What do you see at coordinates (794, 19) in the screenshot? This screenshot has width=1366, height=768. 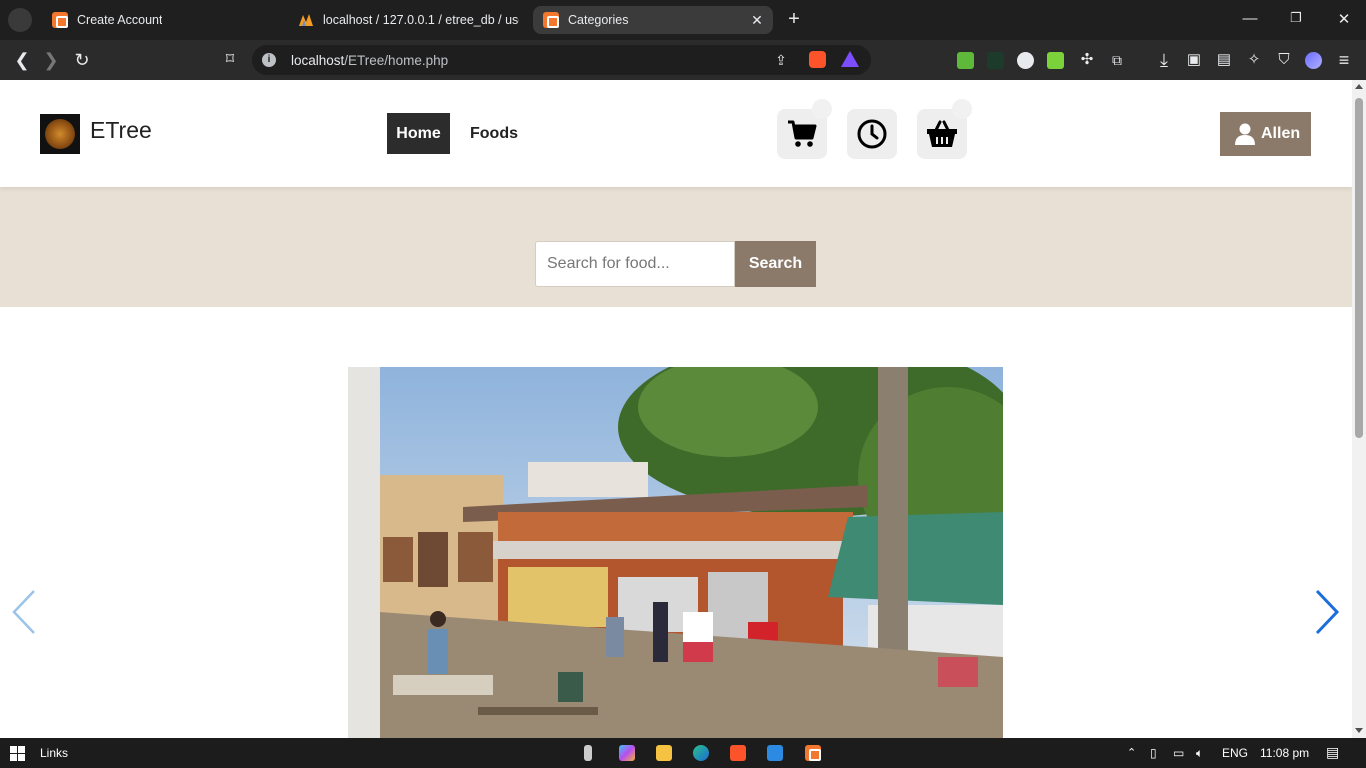 I see `new-tab-button: +` at bounding box center [794, 19].